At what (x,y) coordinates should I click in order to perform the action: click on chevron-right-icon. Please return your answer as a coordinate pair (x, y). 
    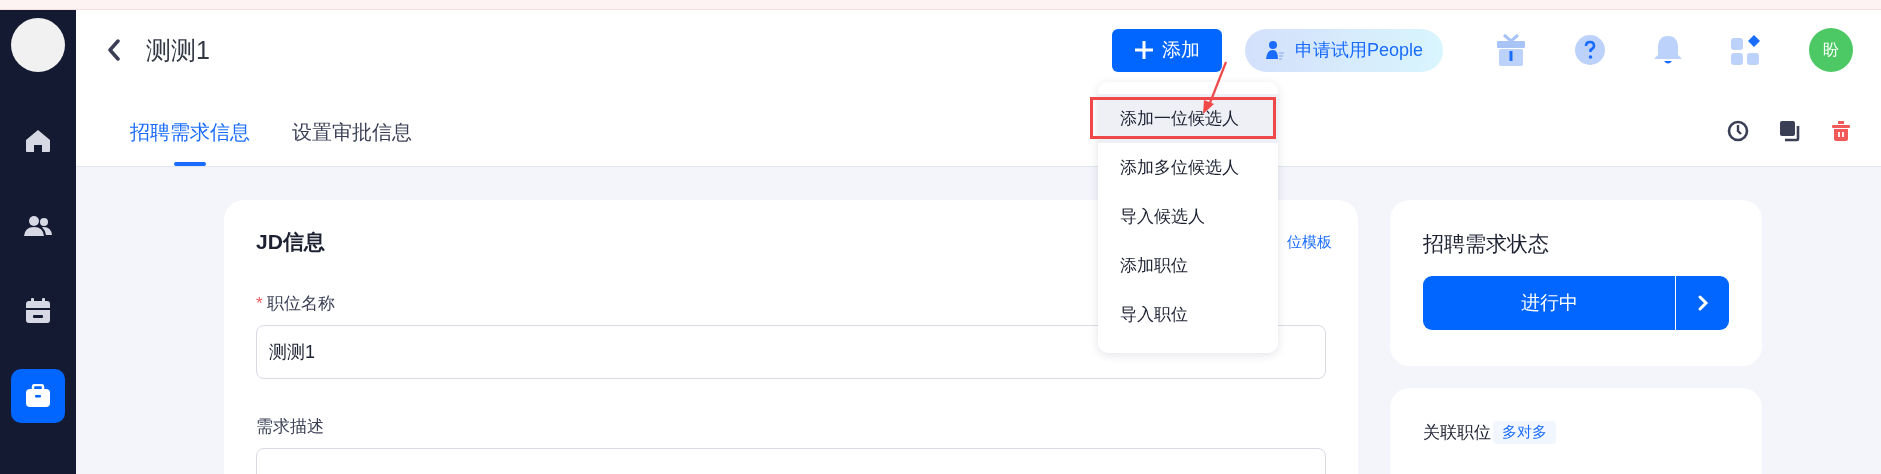
    Looking at the image, I should click on (1702, 303).